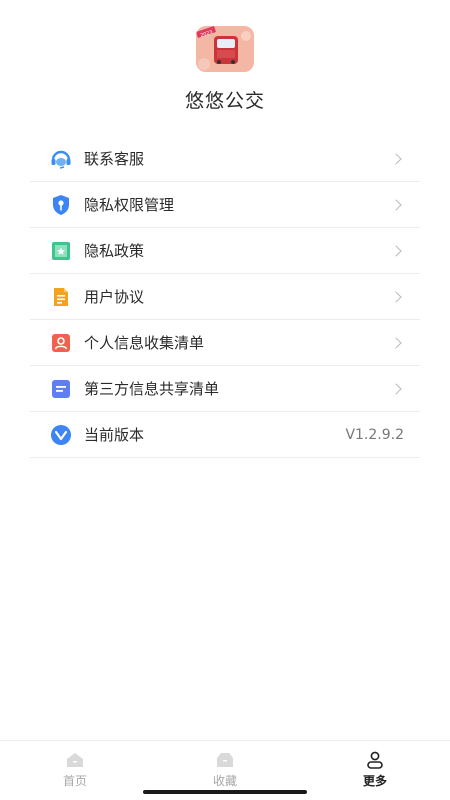  I want to click on tab-label: 首页, so click(74, 781).